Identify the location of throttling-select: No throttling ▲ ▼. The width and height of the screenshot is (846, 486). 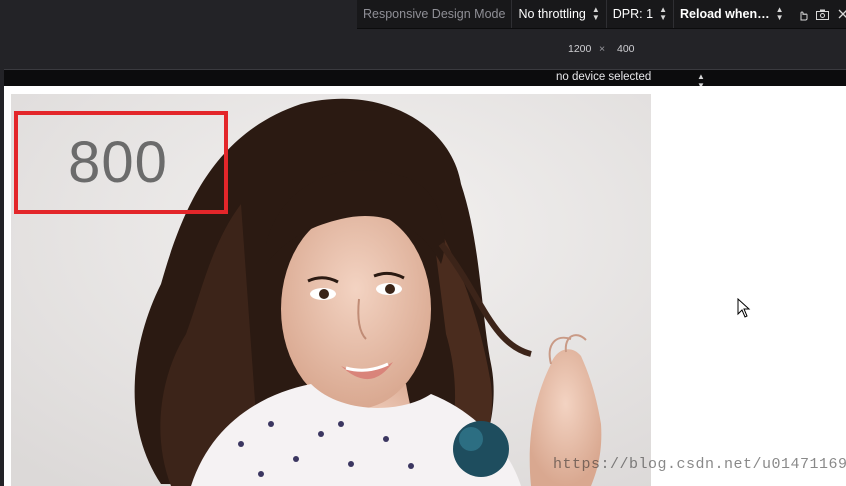
(559, 14).